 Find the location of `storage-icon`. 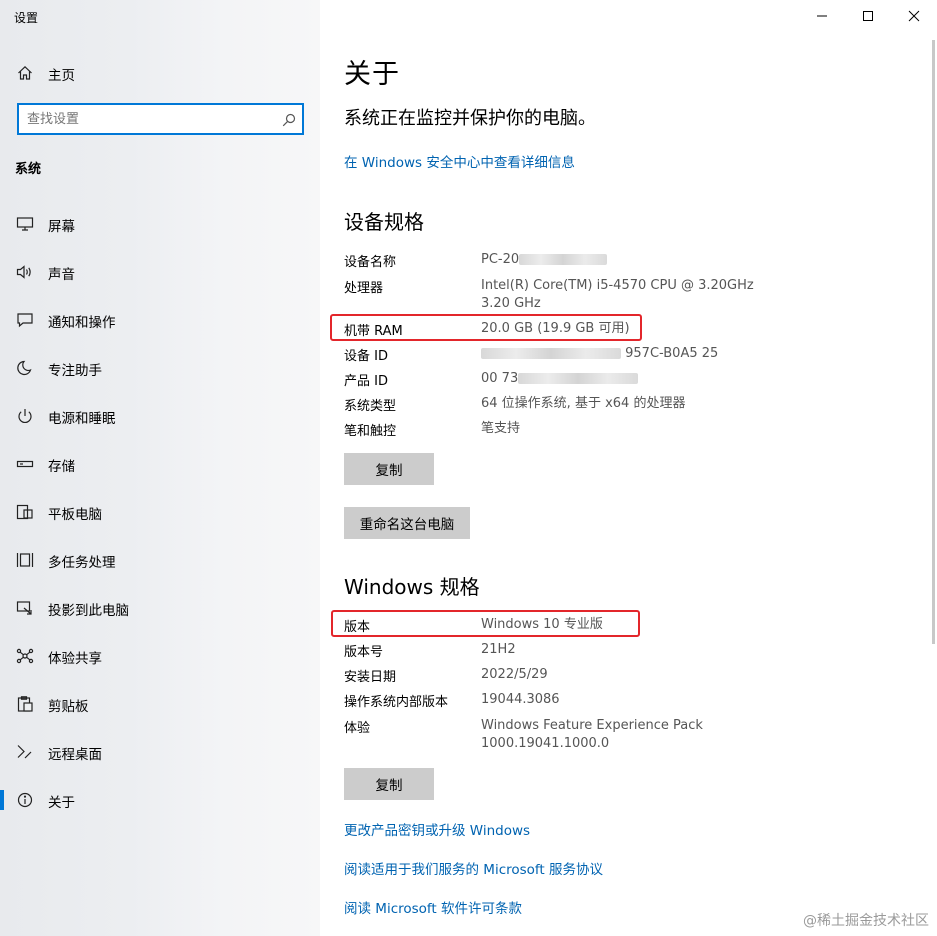

storage-icon is located at coordinates (25, 464).